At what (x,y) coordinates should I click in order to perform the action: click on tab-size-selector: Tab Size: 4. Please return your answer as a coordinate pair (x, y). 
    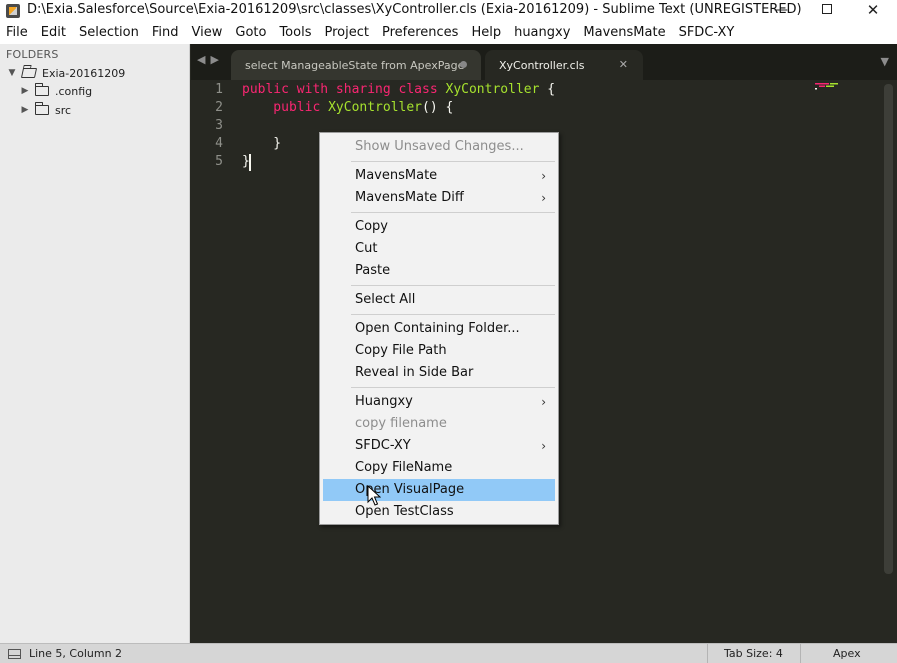
    Looking at the image, I should click on (753, 653).